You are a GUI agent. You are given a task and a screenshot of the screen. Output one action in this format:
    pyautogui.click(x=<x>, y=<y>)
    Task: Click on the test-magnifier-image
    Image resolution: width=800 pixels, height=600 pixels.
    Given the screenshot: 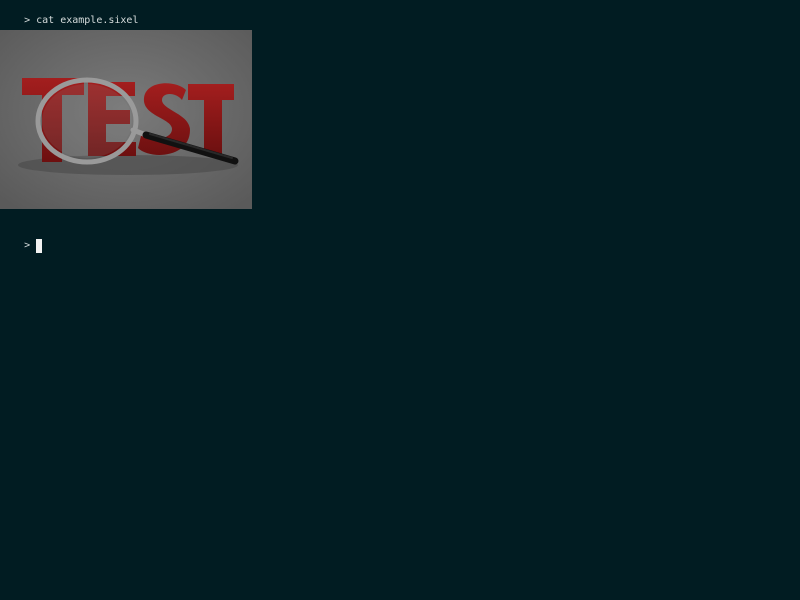 What is the action you would take?
    pyautogui.click(x=126, y=119)
    